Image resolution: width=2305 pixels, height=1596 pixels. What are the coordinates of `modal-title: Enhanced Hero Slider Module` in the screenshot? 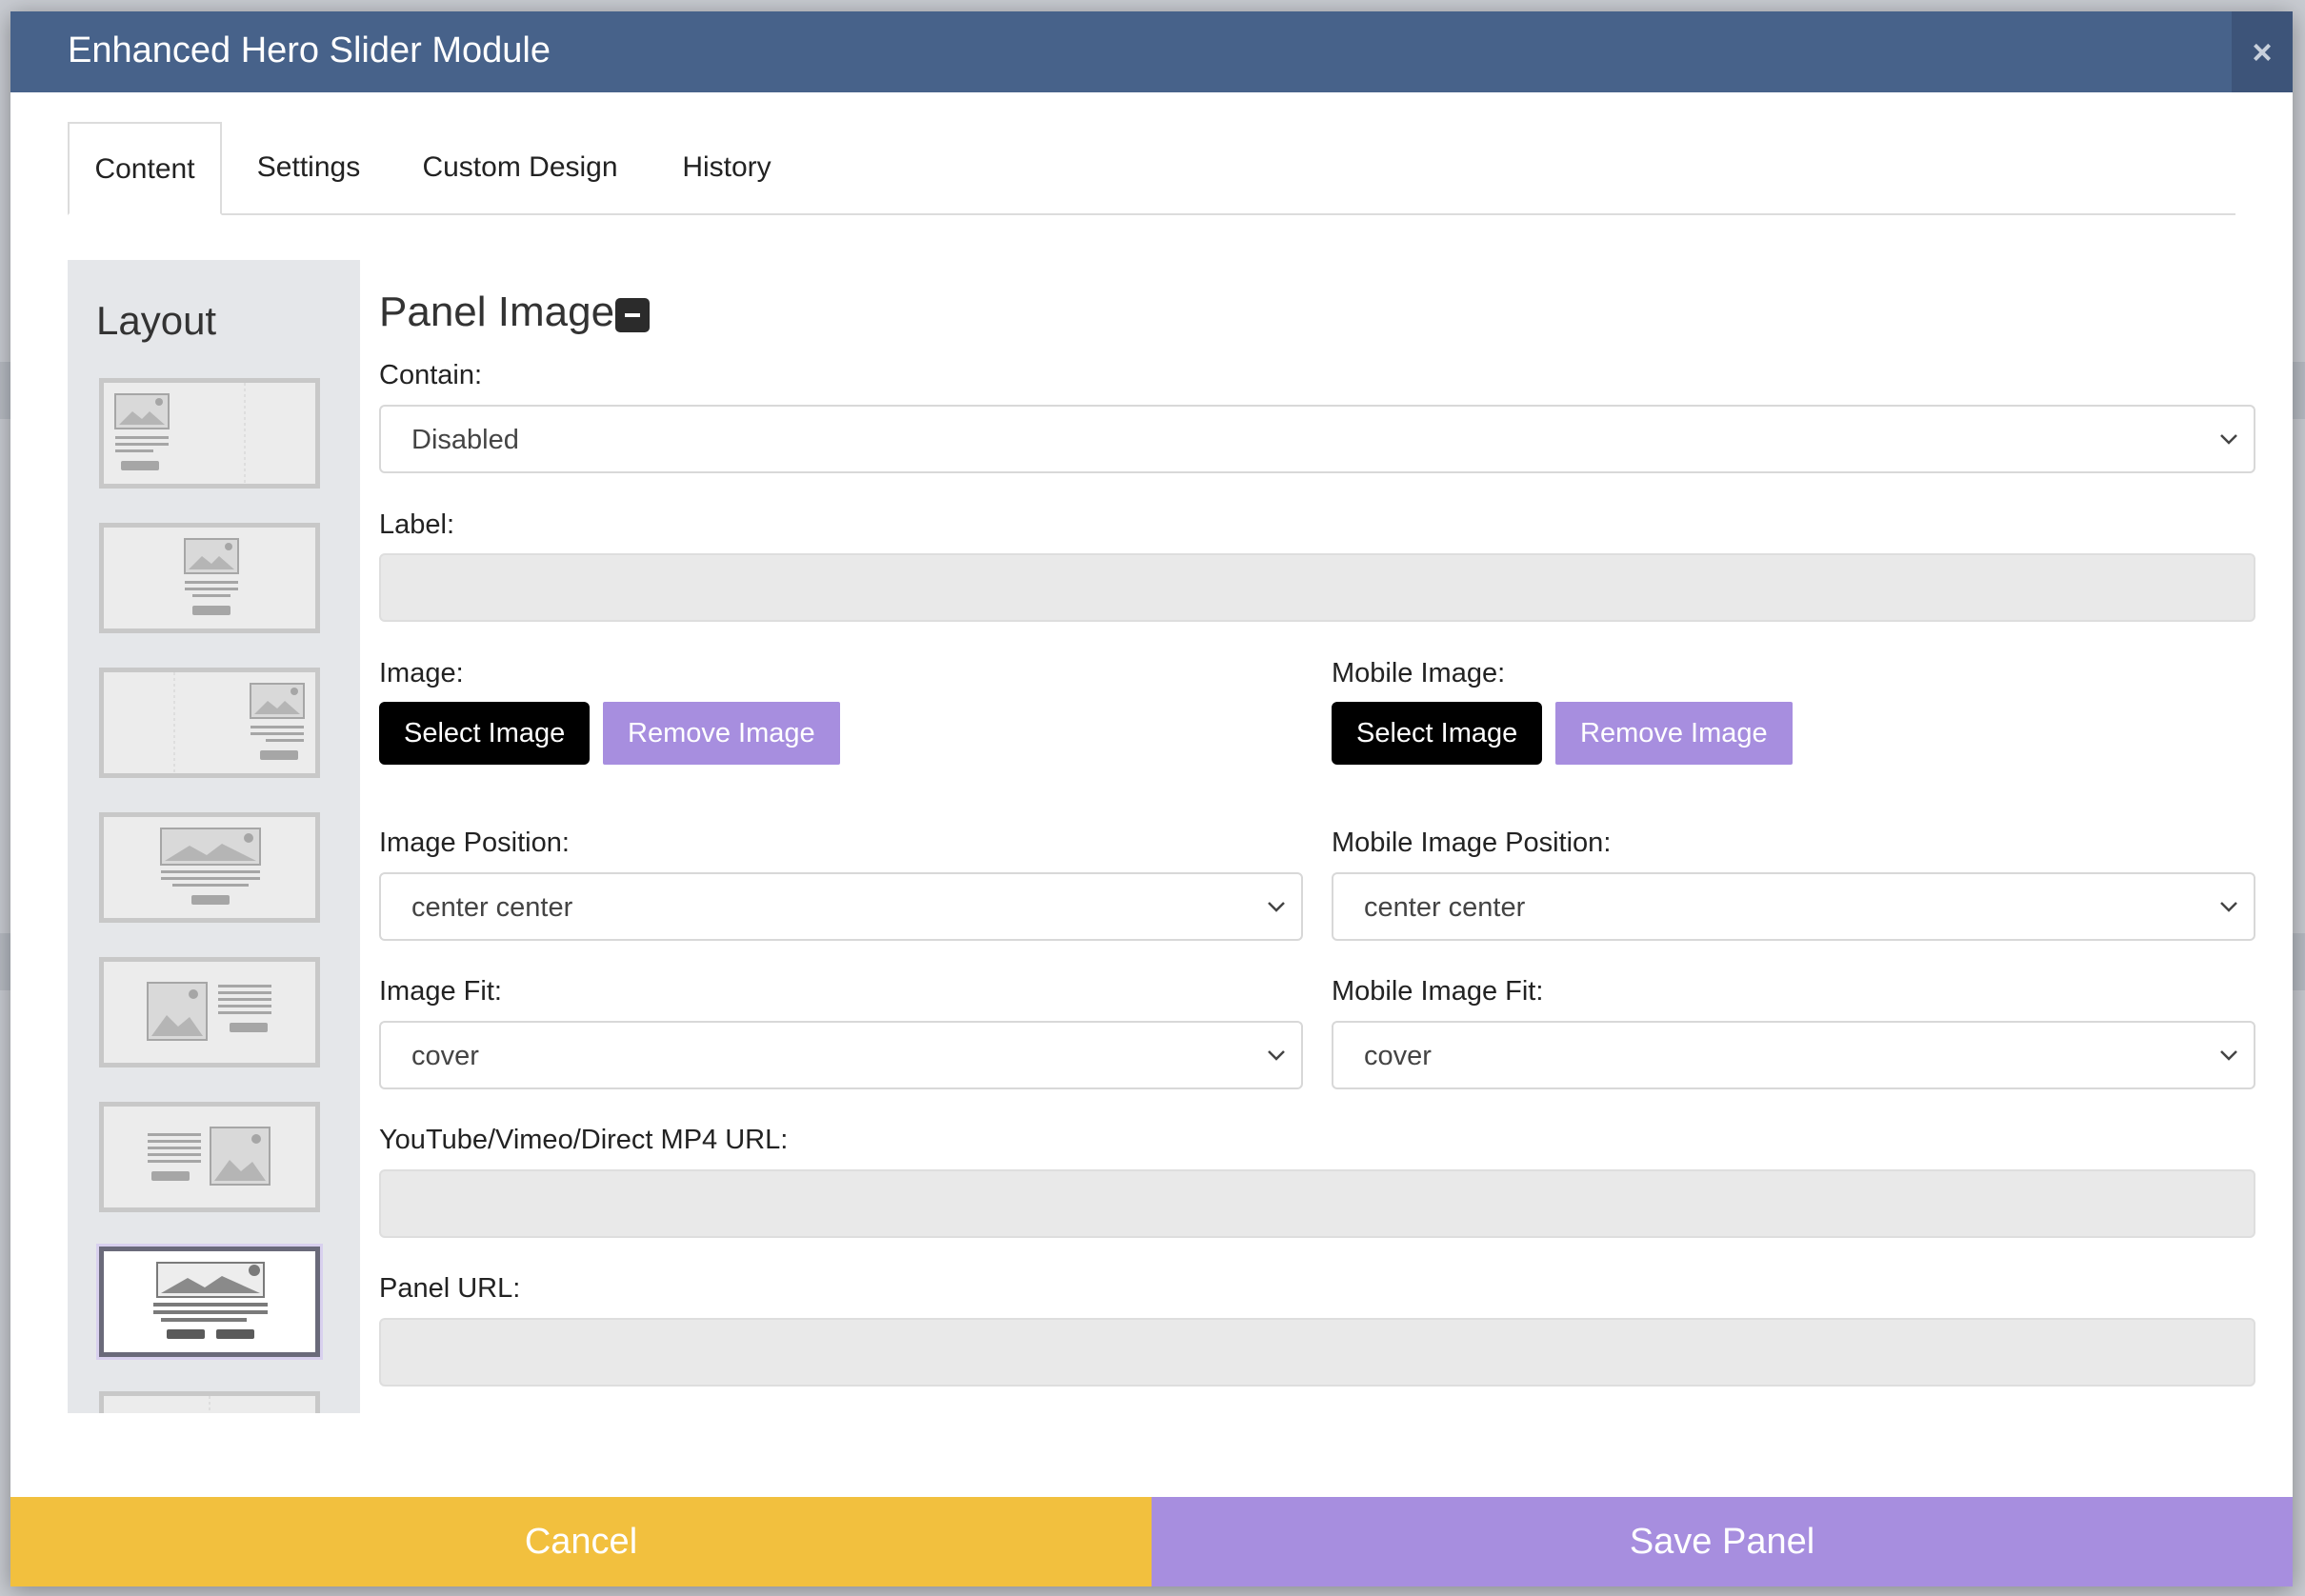 It's located at (309, 50).